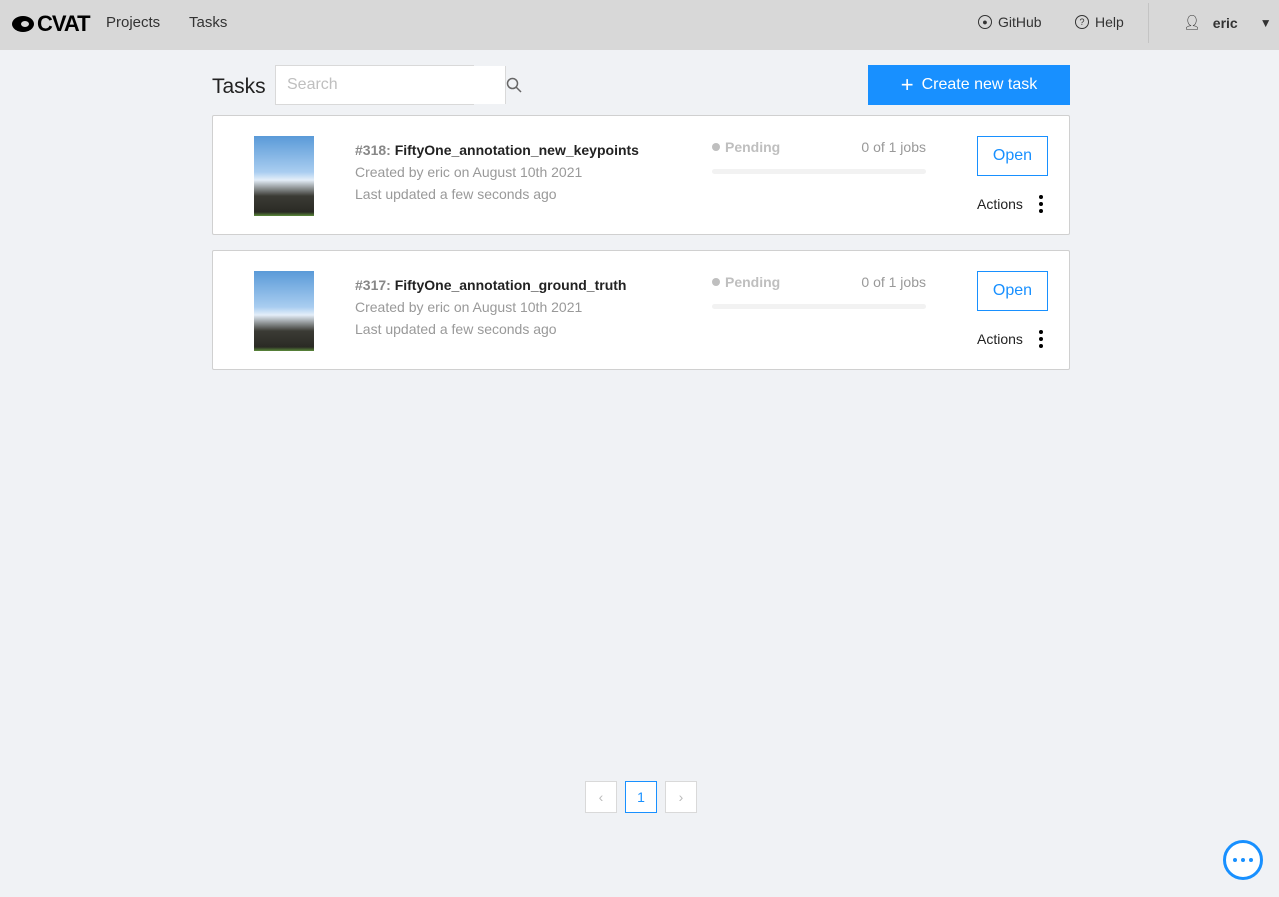 The height and width of the screenshot is (897, 1279). I want to click on nav-projects: Projects, so click(133, 22).